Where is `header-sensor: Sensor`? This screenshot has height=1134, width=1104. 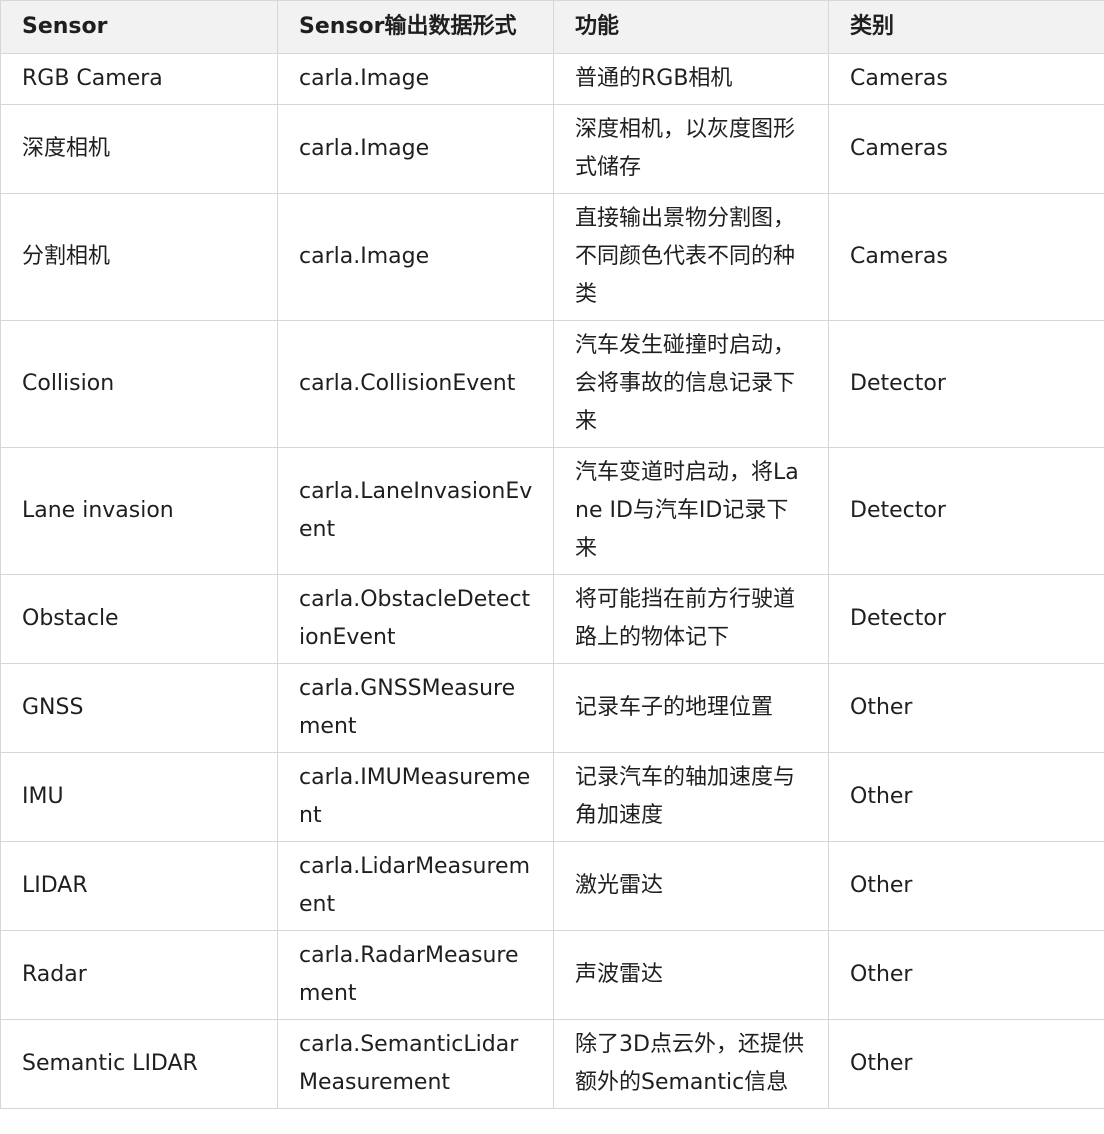 header-sensor: Sensor is located at coordinates (139, 27).